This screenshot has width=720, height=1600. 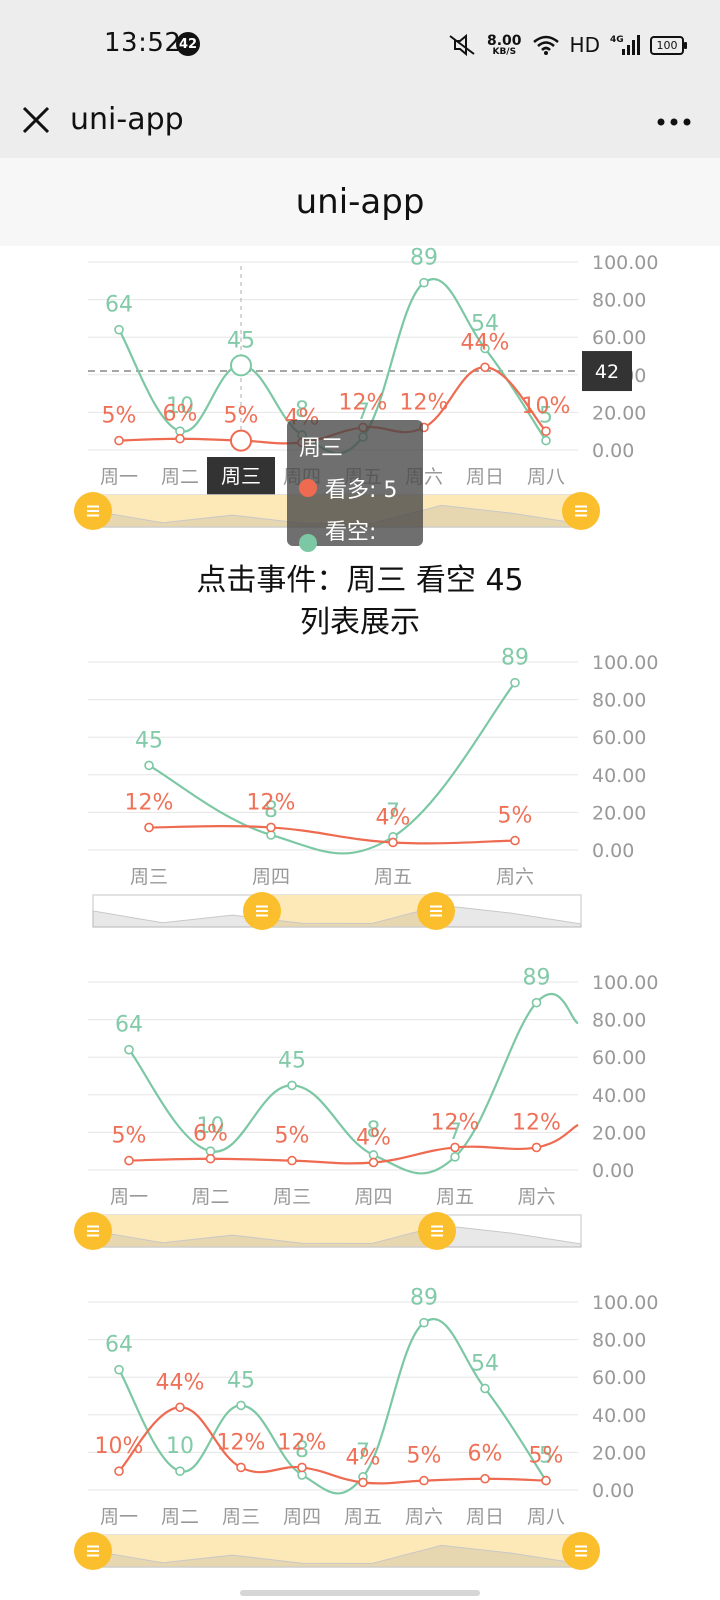 What do you see at coordinates (36, 120) in the screenshot?
I see `close-icon` at bounding box center [36, 120].